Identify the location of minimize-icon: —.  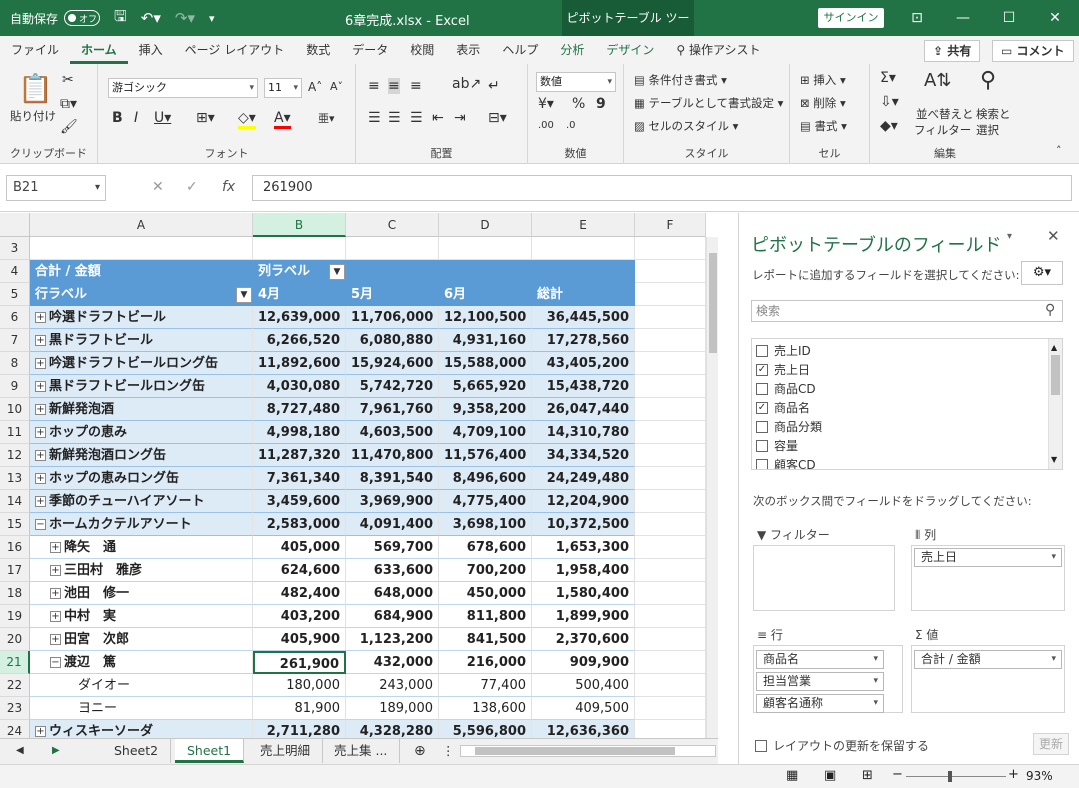
(963, 18).